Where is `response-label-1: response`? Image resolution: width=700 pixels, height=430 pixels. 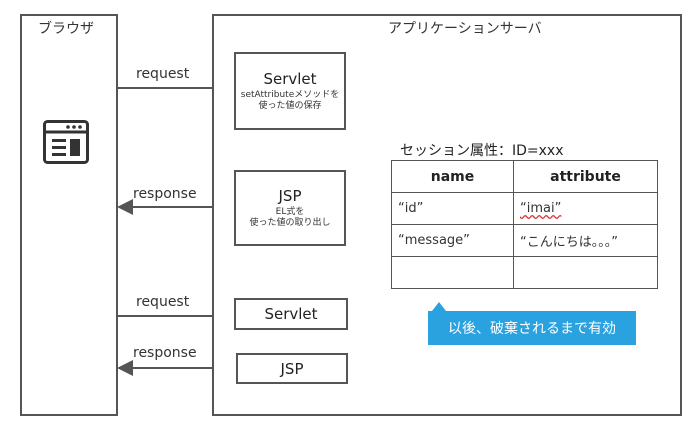 response-label-1: response is located at coordinates (165, 194).